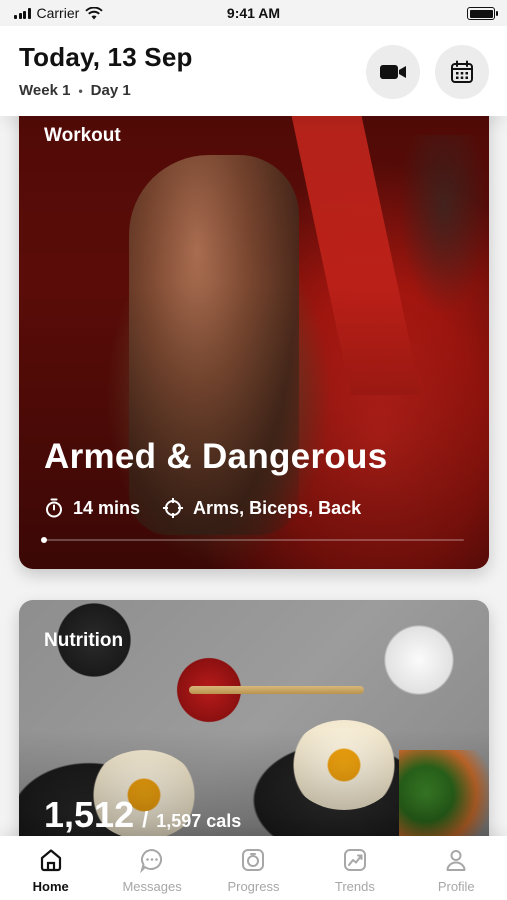  I want to click on calendar-button, so click(462, 72).